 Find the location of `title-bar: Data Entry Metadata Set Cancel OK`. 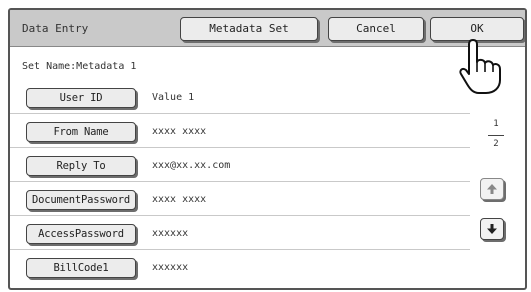

title-bar: Data Entry Metadata Set Cancel OK is located at coordinates (267, 28).